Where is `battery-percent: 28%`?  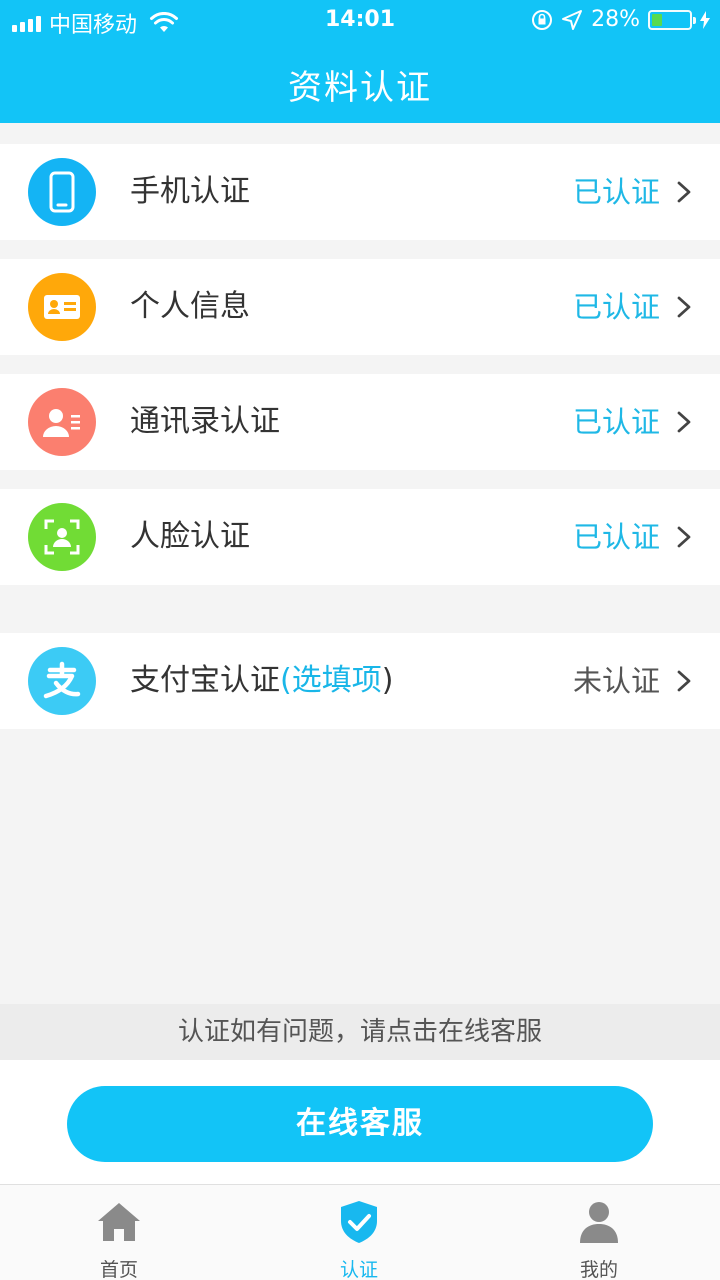 battery-percent: 28% is located at coordinates (615, 19).